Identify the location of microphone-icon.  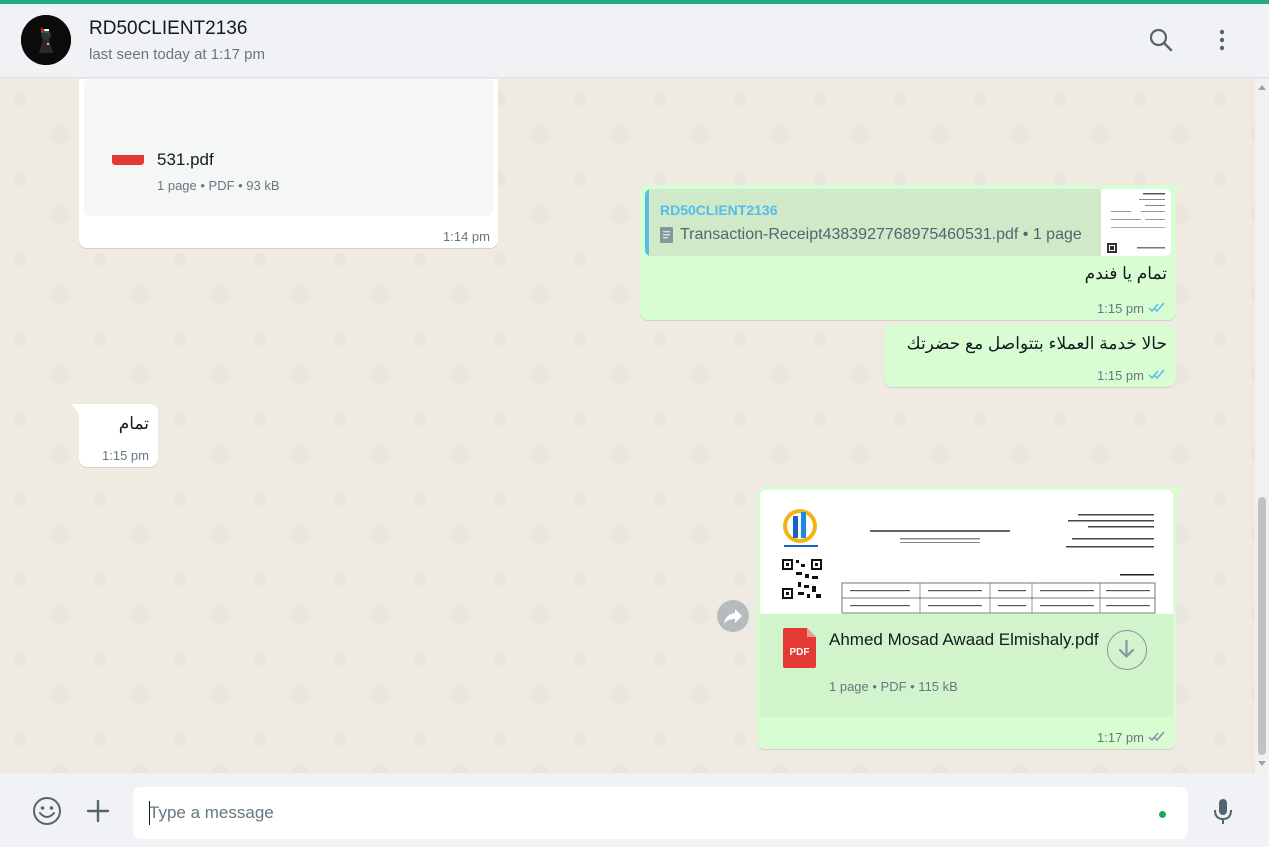
(1223, 811).